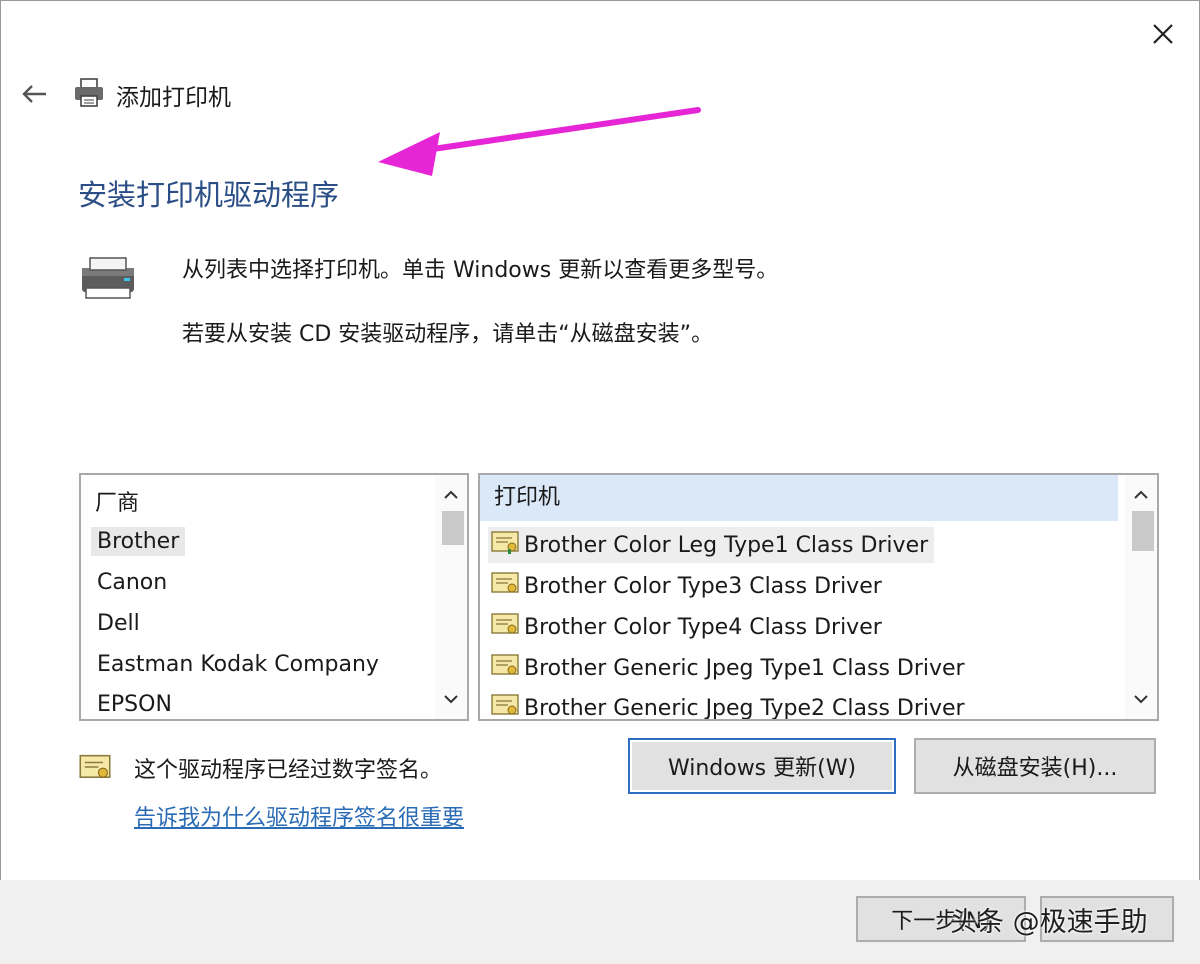 Image resolution: width=1200 pixels, height=964 pixels. I want to click on back-button, so click(34, 94).